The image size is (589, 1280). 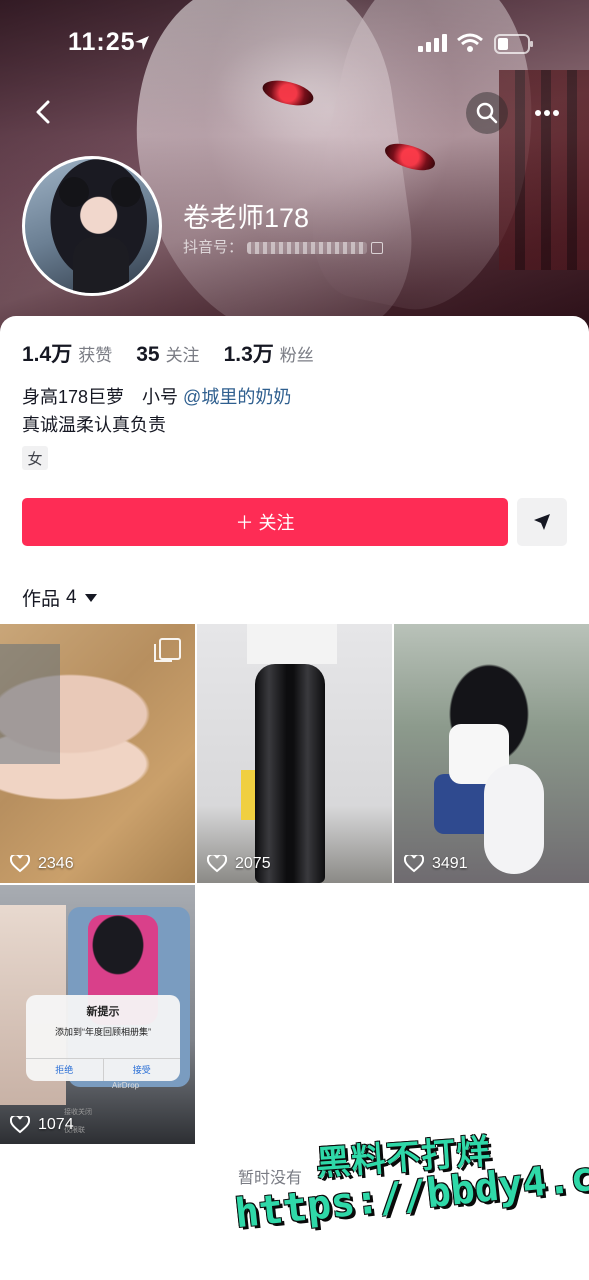 I want to click on bio-text: 身高178巨萝 小号, so click(x=103, y=397).